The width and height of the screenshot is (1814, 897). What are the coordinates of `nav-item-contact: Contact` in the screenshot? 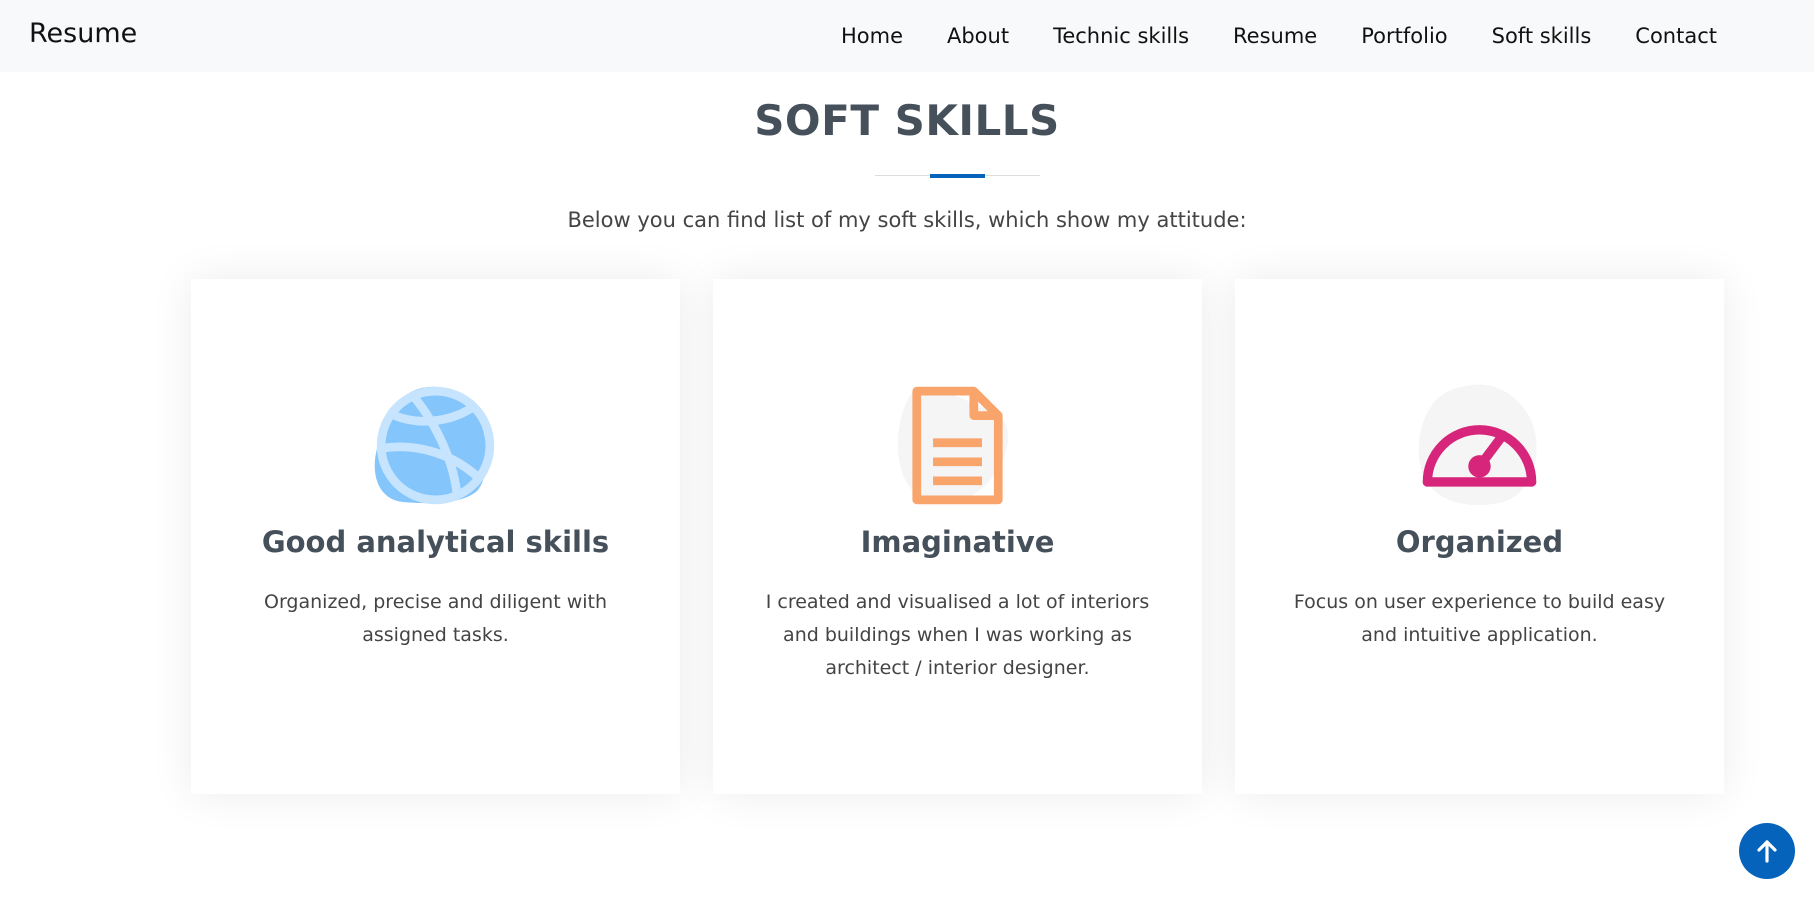 It's located at (1676, 36).